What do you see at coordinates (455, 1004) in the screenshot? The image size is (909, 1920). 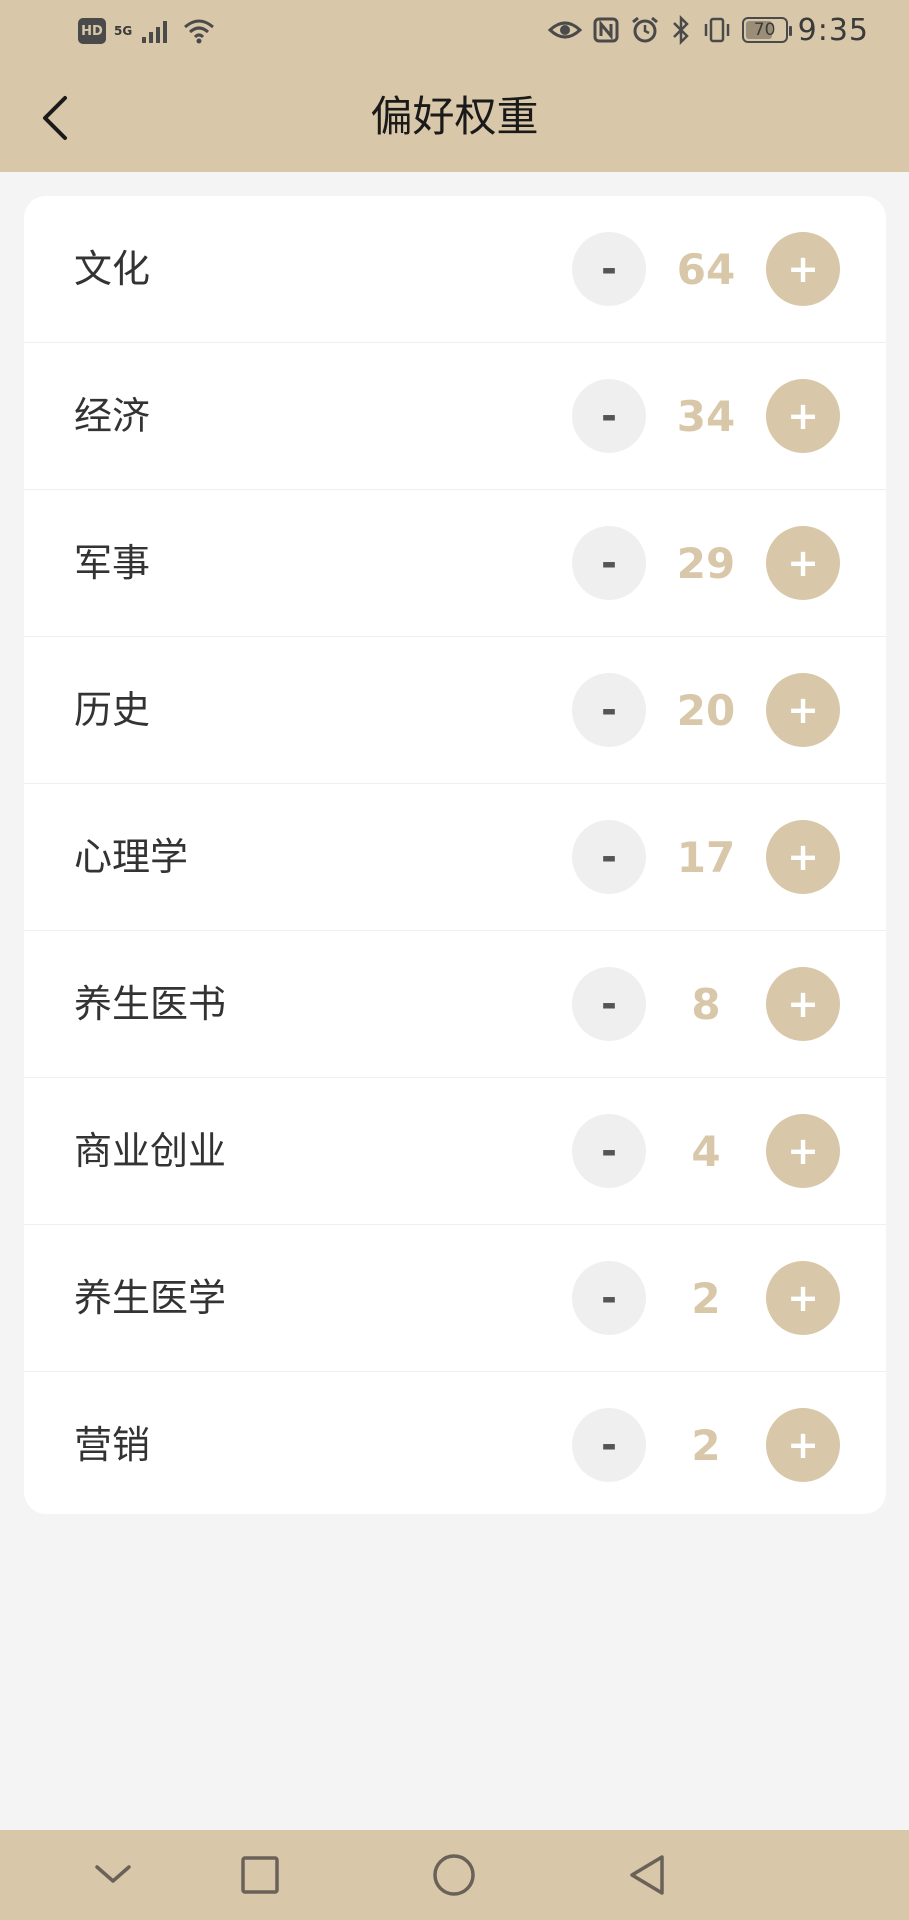 I see `preference-row: 养生医书 - 8 +` at bounding box center [455, 1004].